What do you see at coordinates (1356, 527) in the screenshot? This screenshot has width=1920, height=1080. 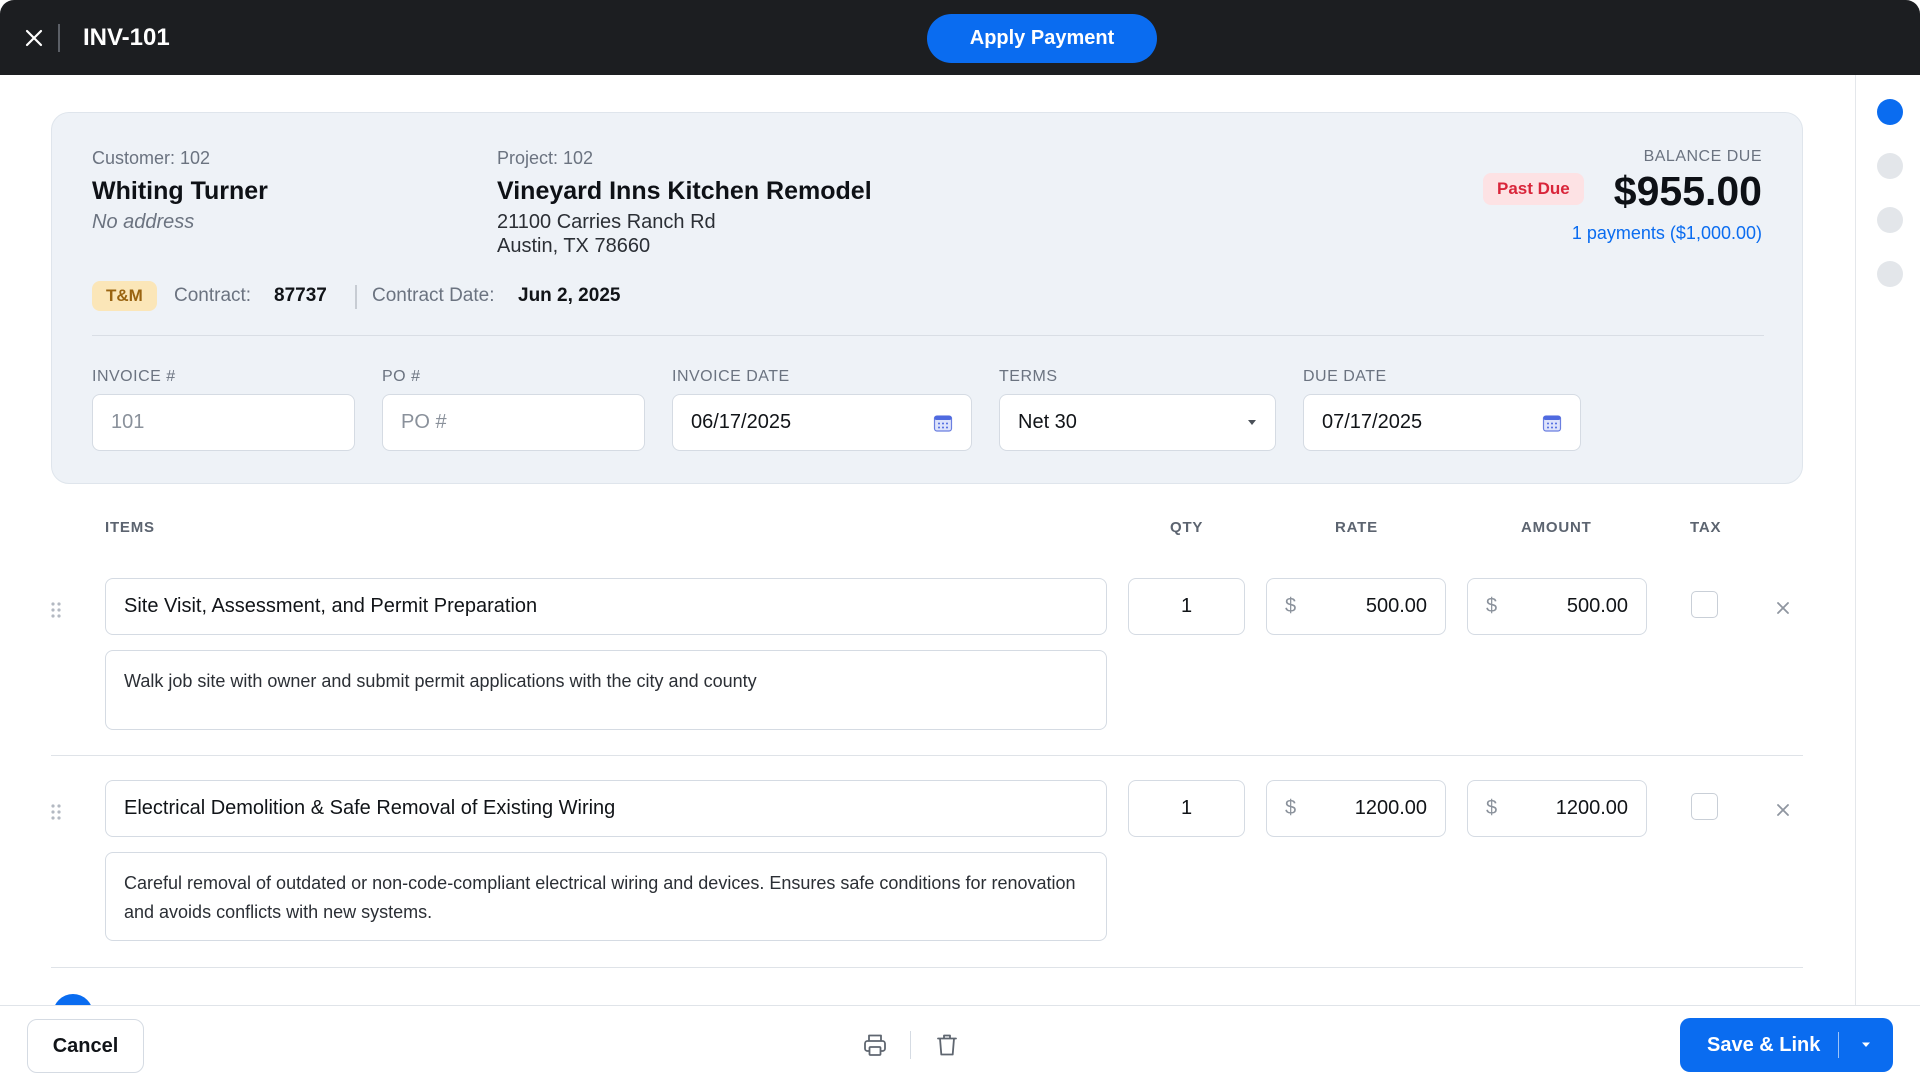 I see `column-header-rate: RATE` at bounding box center [1356, 527].